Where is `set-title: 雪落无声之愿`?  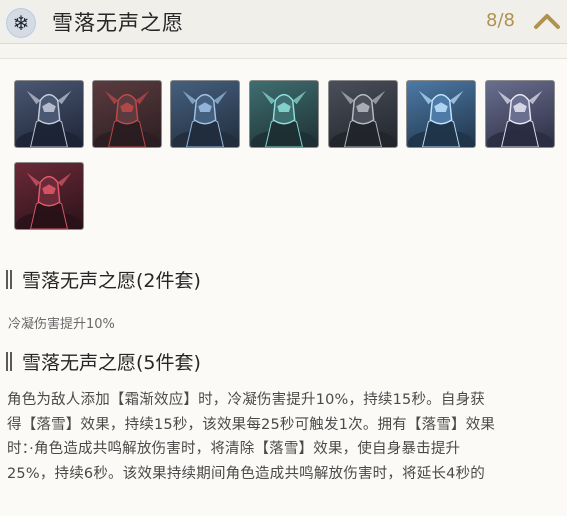 set-title: 雪落无声之愿 is located at coordinates (118, 23).